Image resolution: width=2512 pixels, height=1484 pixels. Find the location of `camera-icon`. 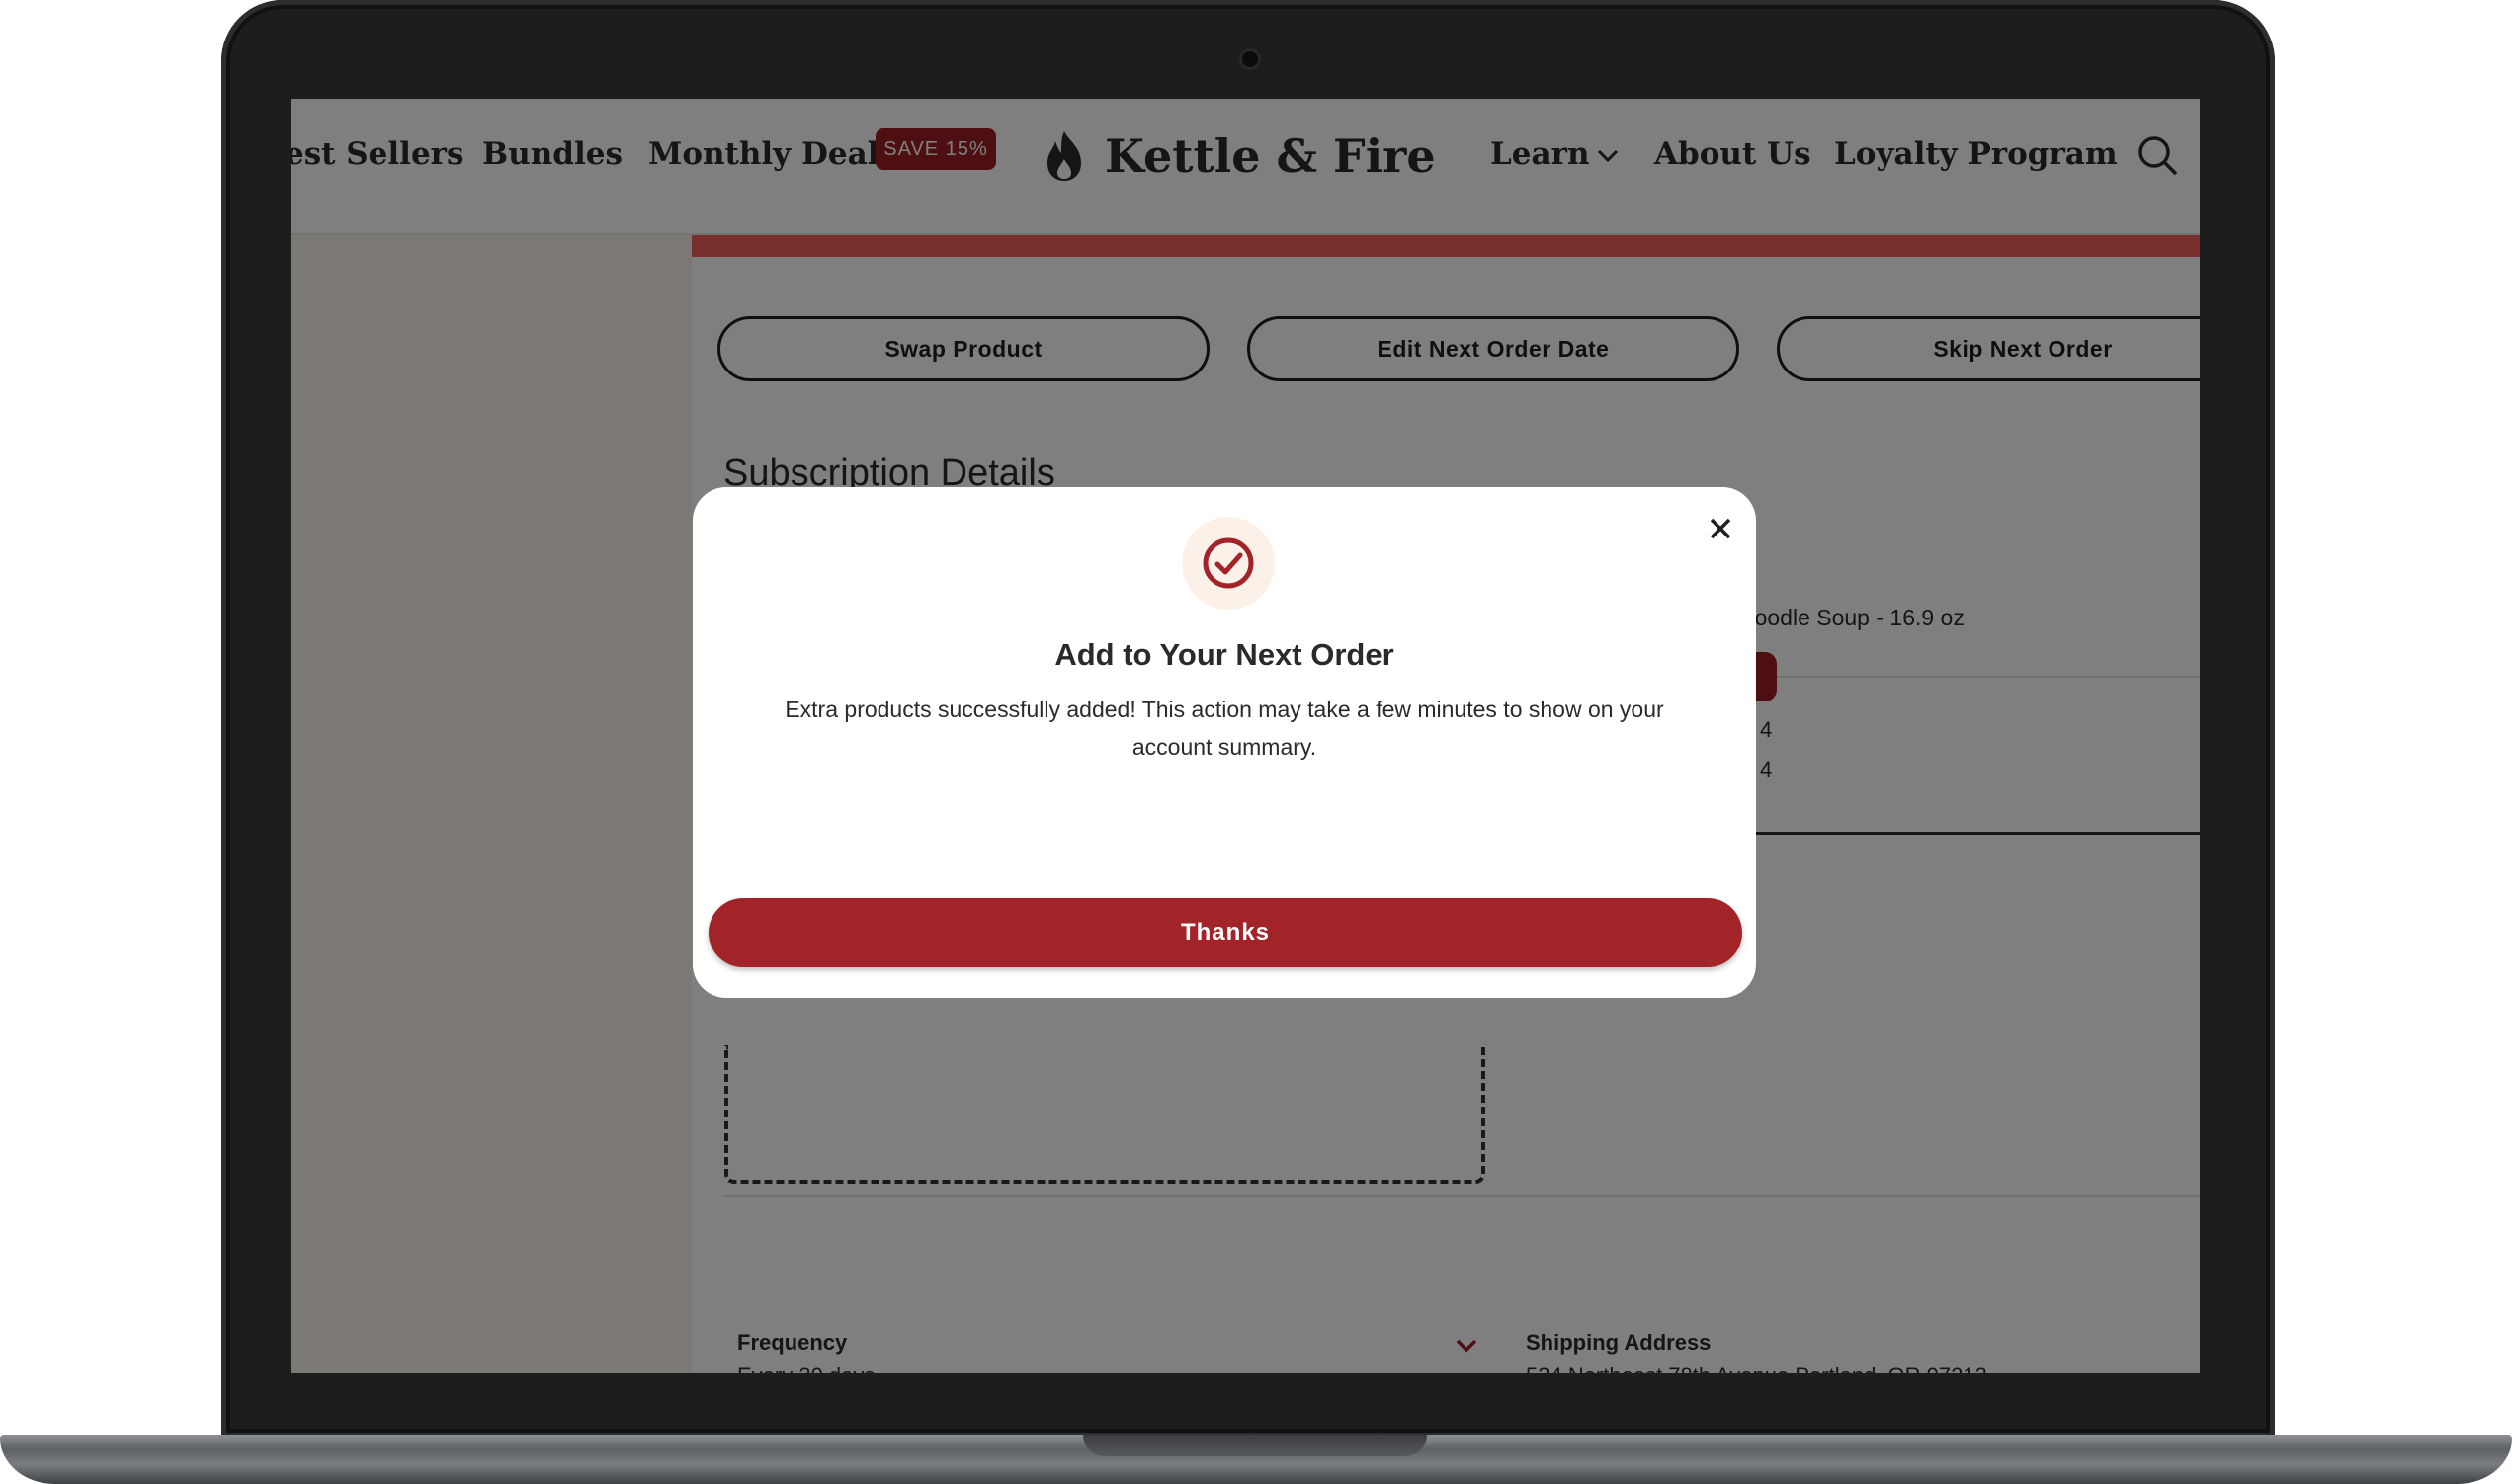

camera-icon is located at coordinates (1250, 59).